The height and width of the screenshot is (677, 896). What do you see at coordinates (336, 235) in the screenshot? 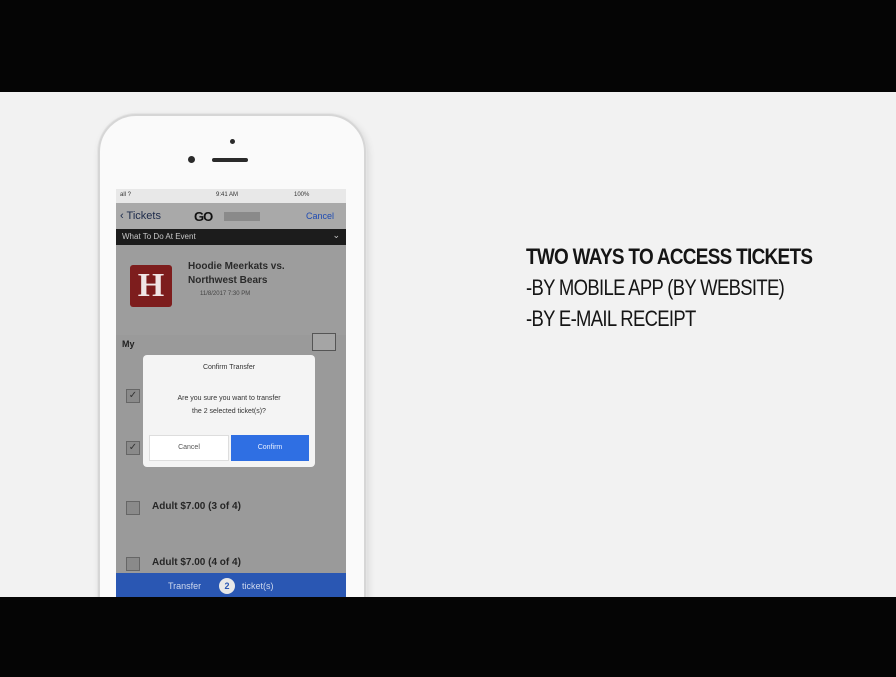
I see `chevron-down-icon: ⌄` at bounding box center [336, 235].